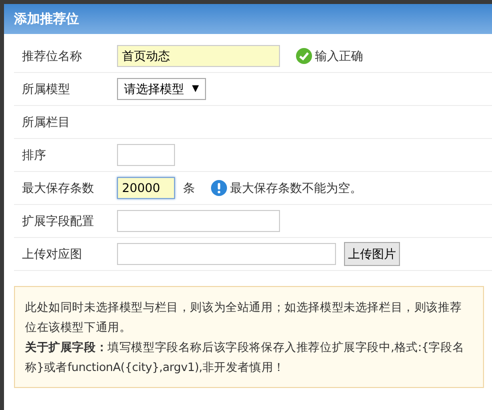 The width and height of the screenshot is (492, 410). What do you see at coordinates (52, 56) in the screenshot?
I see `field-label: 推荐位名称` at bounding box center [52, 56].